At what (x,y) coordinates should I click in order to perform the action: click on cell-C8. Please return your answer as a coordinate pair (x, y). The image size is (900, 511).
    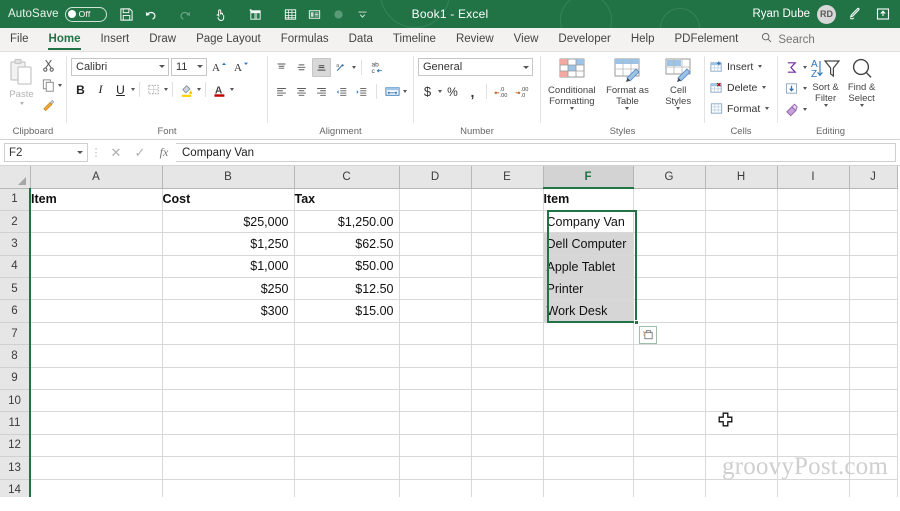
    Looking at the image, I should click on (347, 356).